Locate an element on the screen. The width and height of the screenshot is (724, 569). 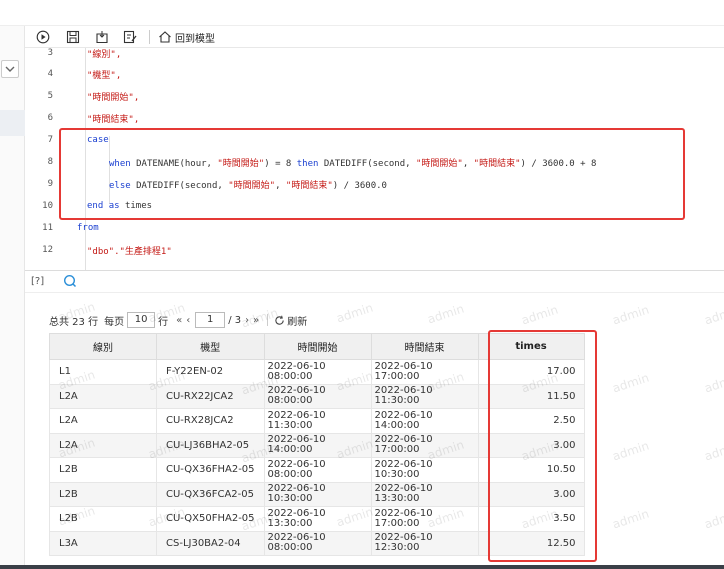
table-cell: CU-QX36FCA2-05 is located at coordinates (210, 494).